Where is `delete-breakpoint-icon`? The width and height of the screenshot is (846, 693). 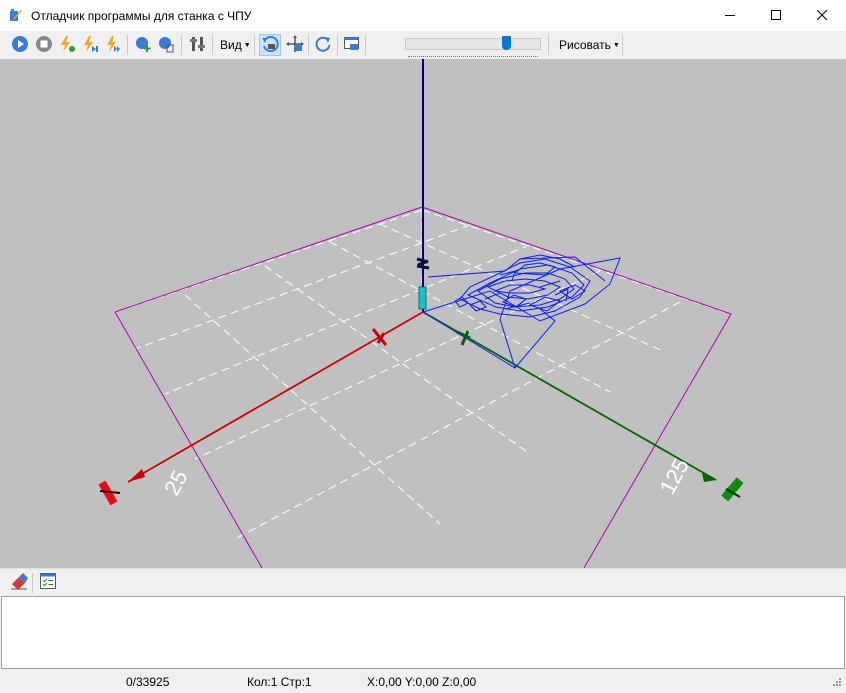
delete-breakpoint-icon is located at coordinates (166, 45).